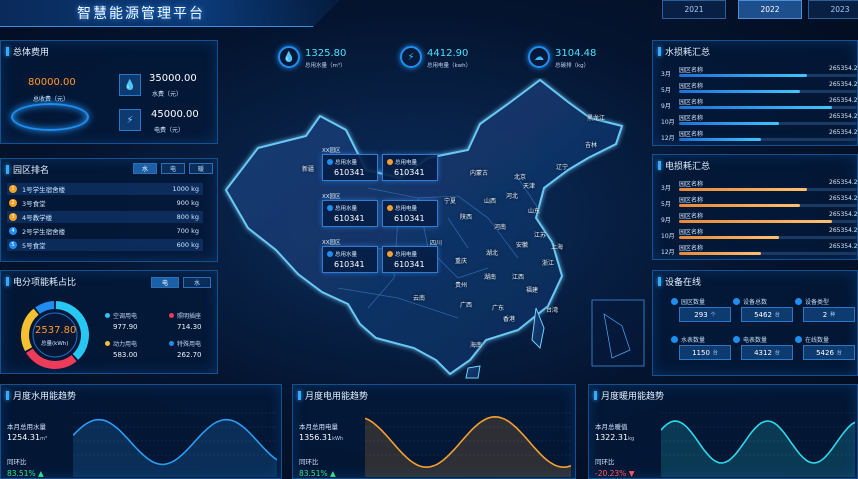  What do you see at coordinates (175, 114) in the screenshot?
I see `electric-fee-value: 45000.00` at bounding box center [175, 114].